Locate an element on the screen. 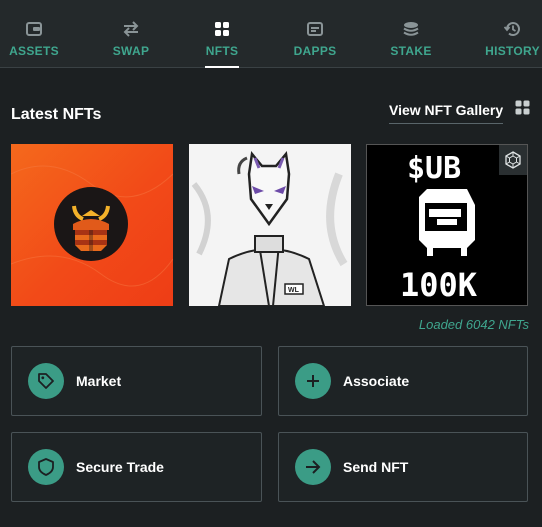  tab-swap: SWAP is located at coordinates (131, 34).